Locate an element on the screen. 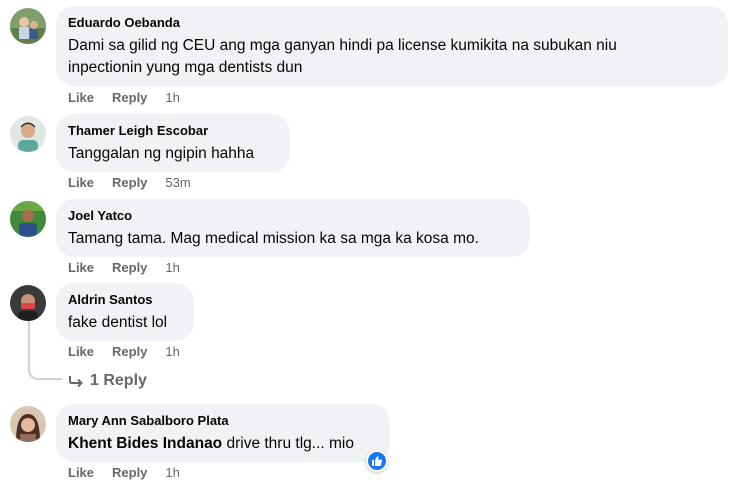  like-reaction-badge is located at coordinates (377, 461).